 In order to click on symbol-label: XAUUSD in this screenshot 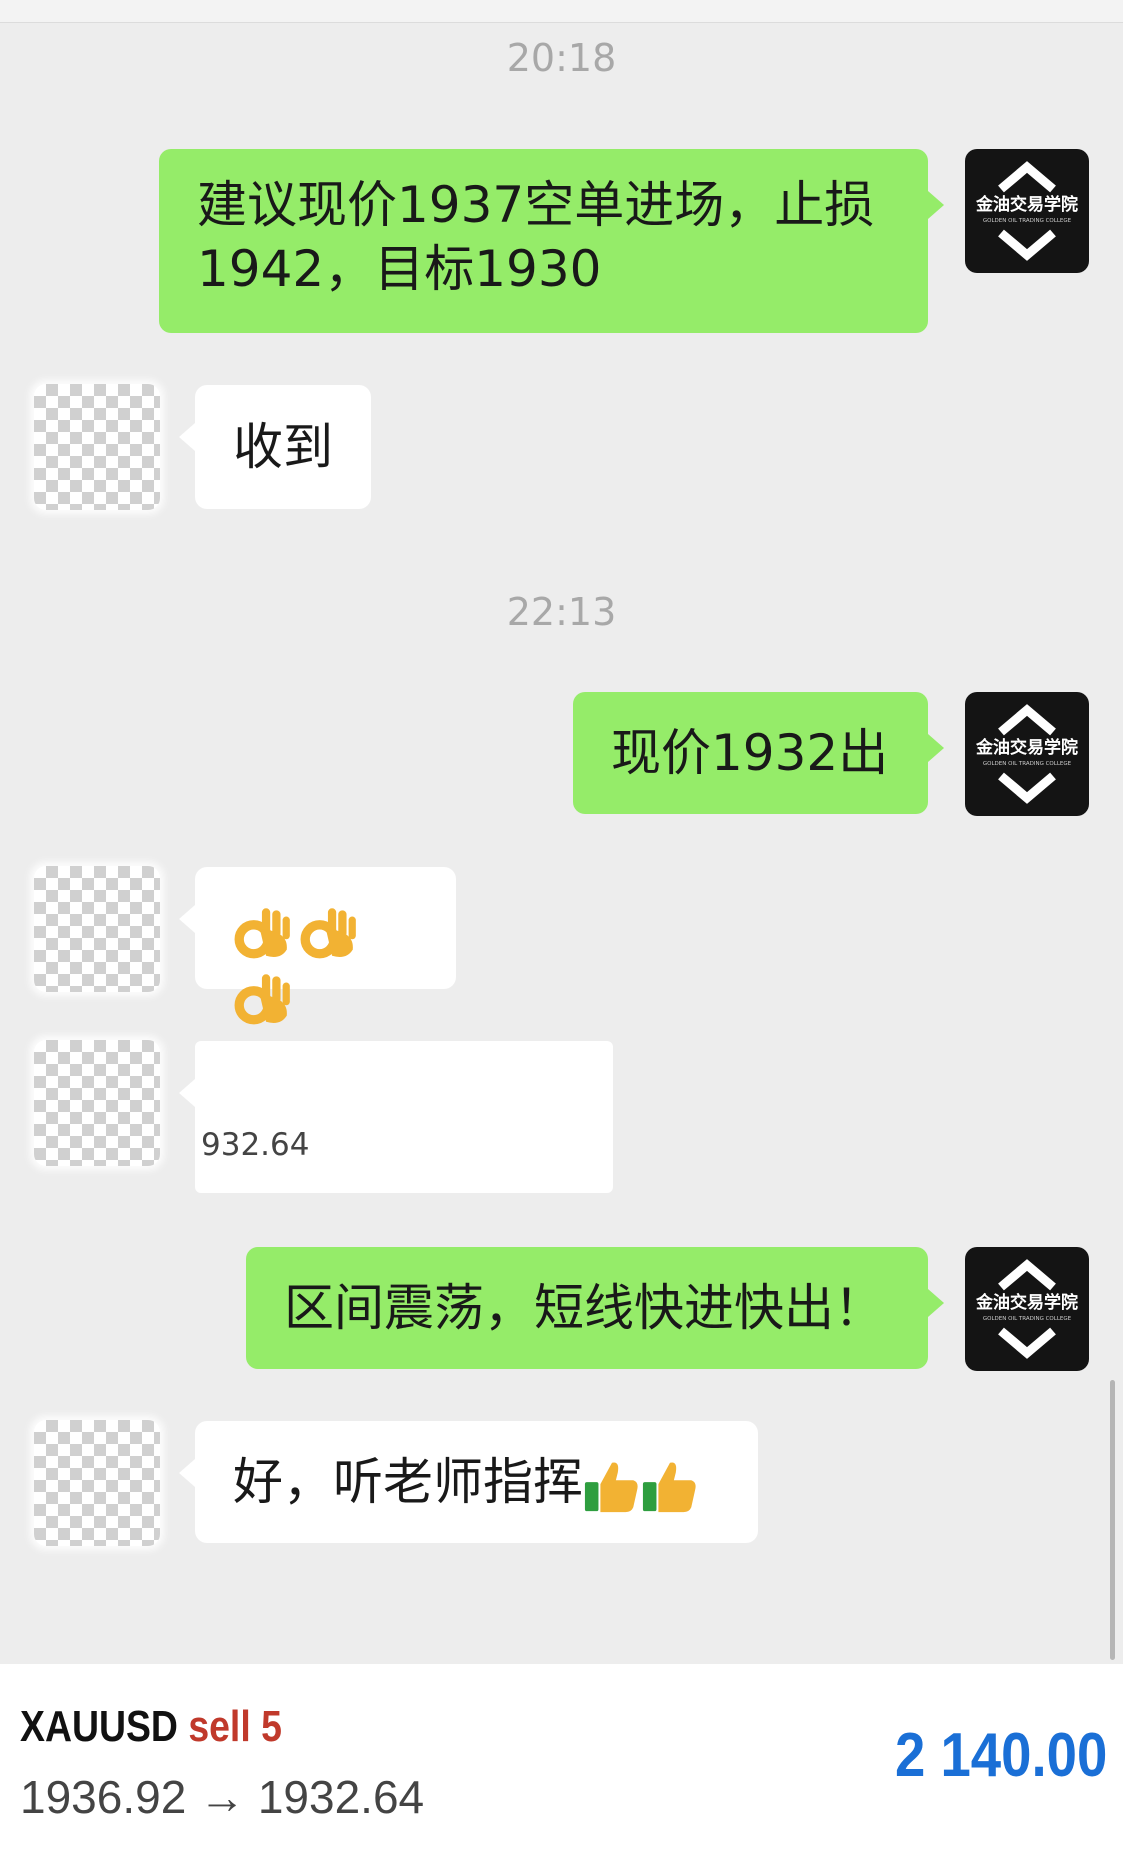, I will do `click(99, 1726)`.